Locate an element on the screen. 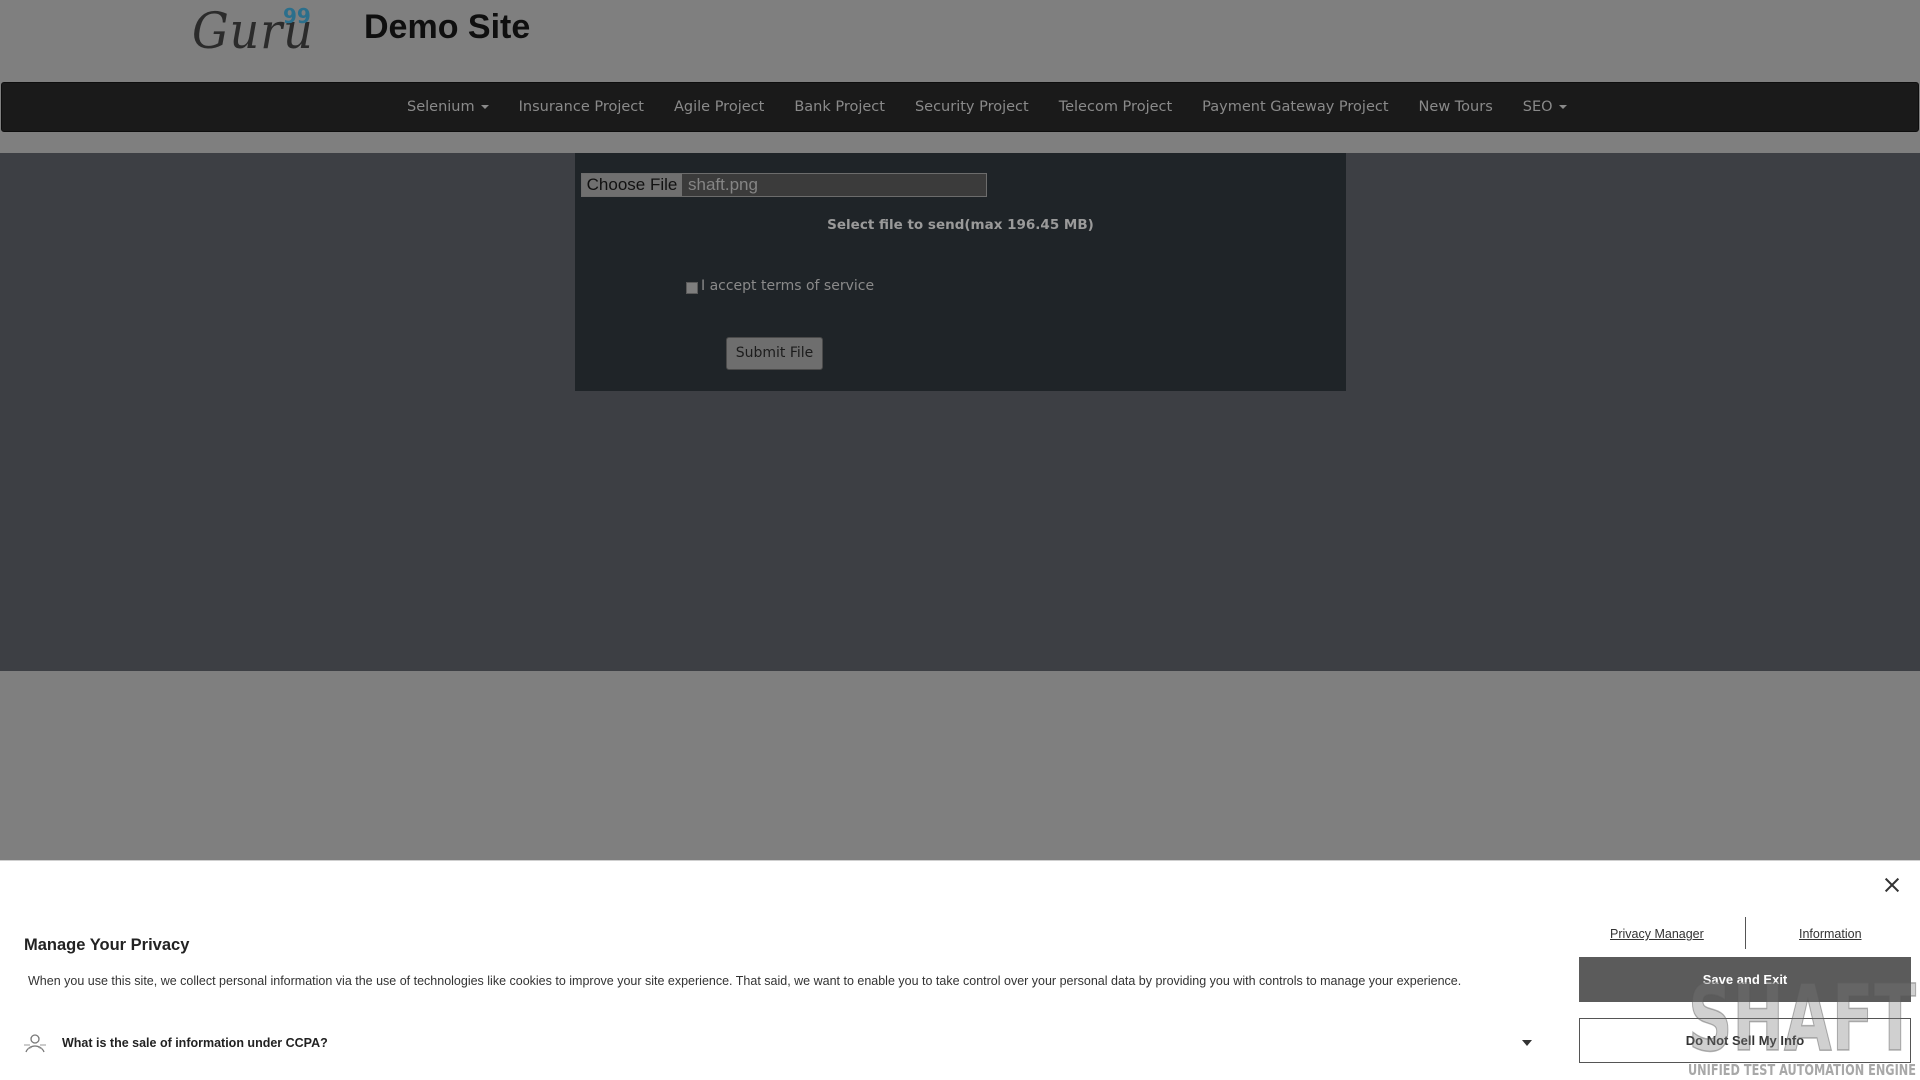 This screenshot has width=1920, height=1080. nav-item-label: Payment Gateway Project is located at coordinates (1295, 107).